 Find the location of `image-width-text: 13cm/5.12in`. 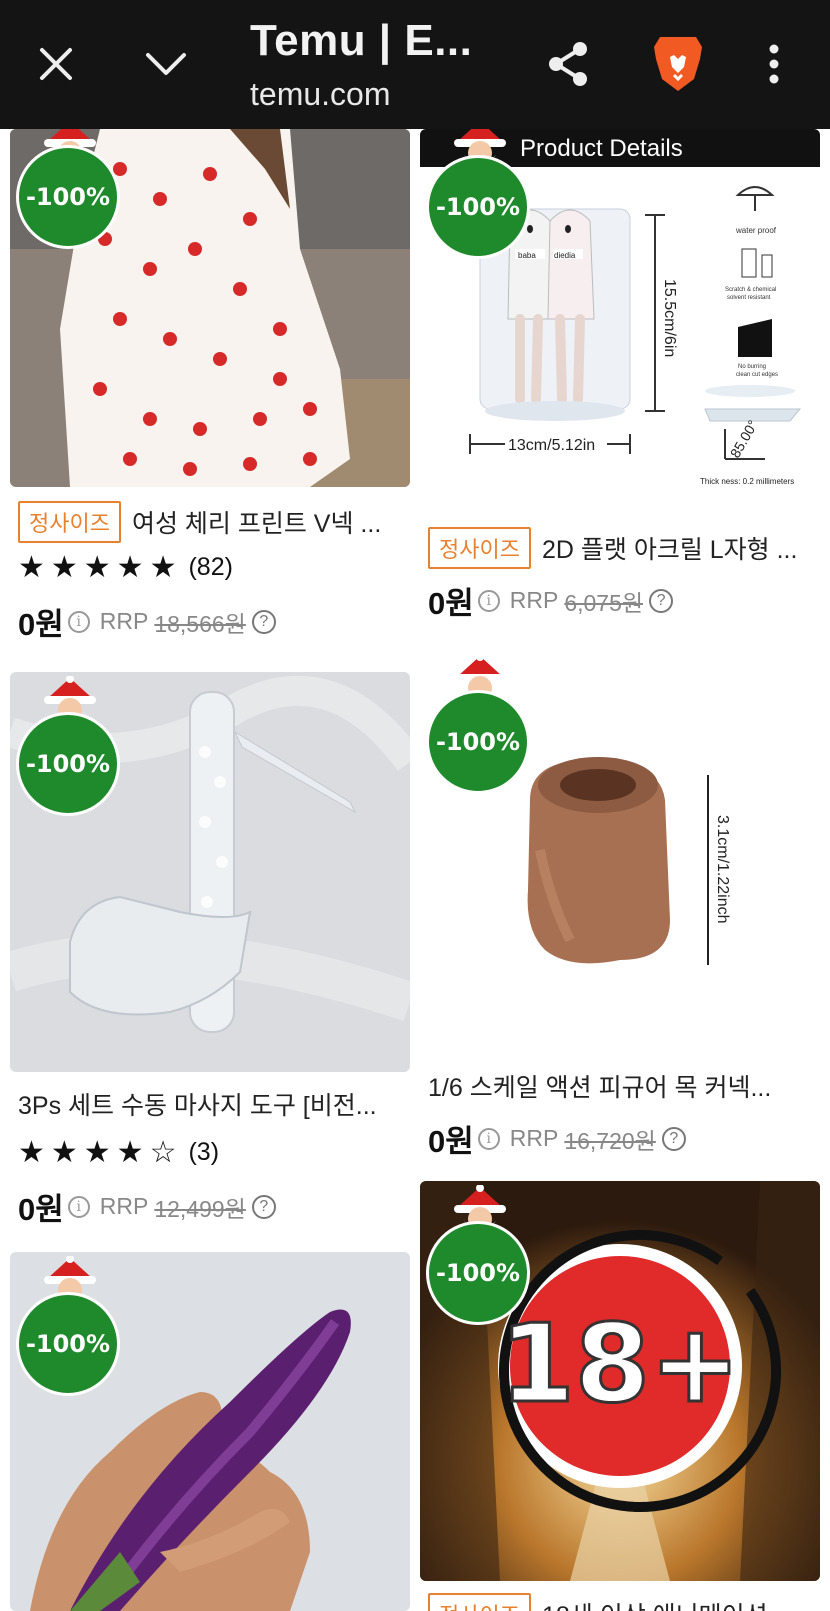

image-width-text: 13cm/5.12in is located at coordinates (551, 445).